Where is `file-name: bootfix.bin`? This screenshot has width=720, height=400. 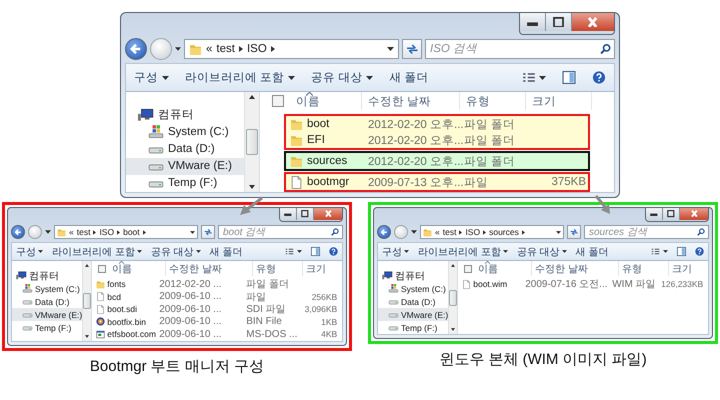 file-name: bootfix.bin is located at coordinates (126, 321).